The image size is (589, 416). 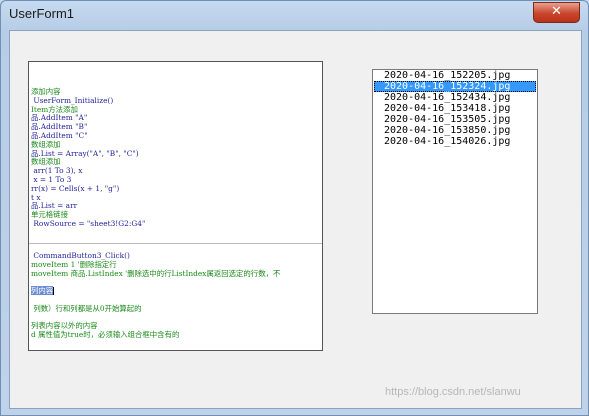 What do you see at coordinates (59, 135) in the screenshot?
I see `code-line: 品.AddItem "C"` at bounding box center [59, 135].